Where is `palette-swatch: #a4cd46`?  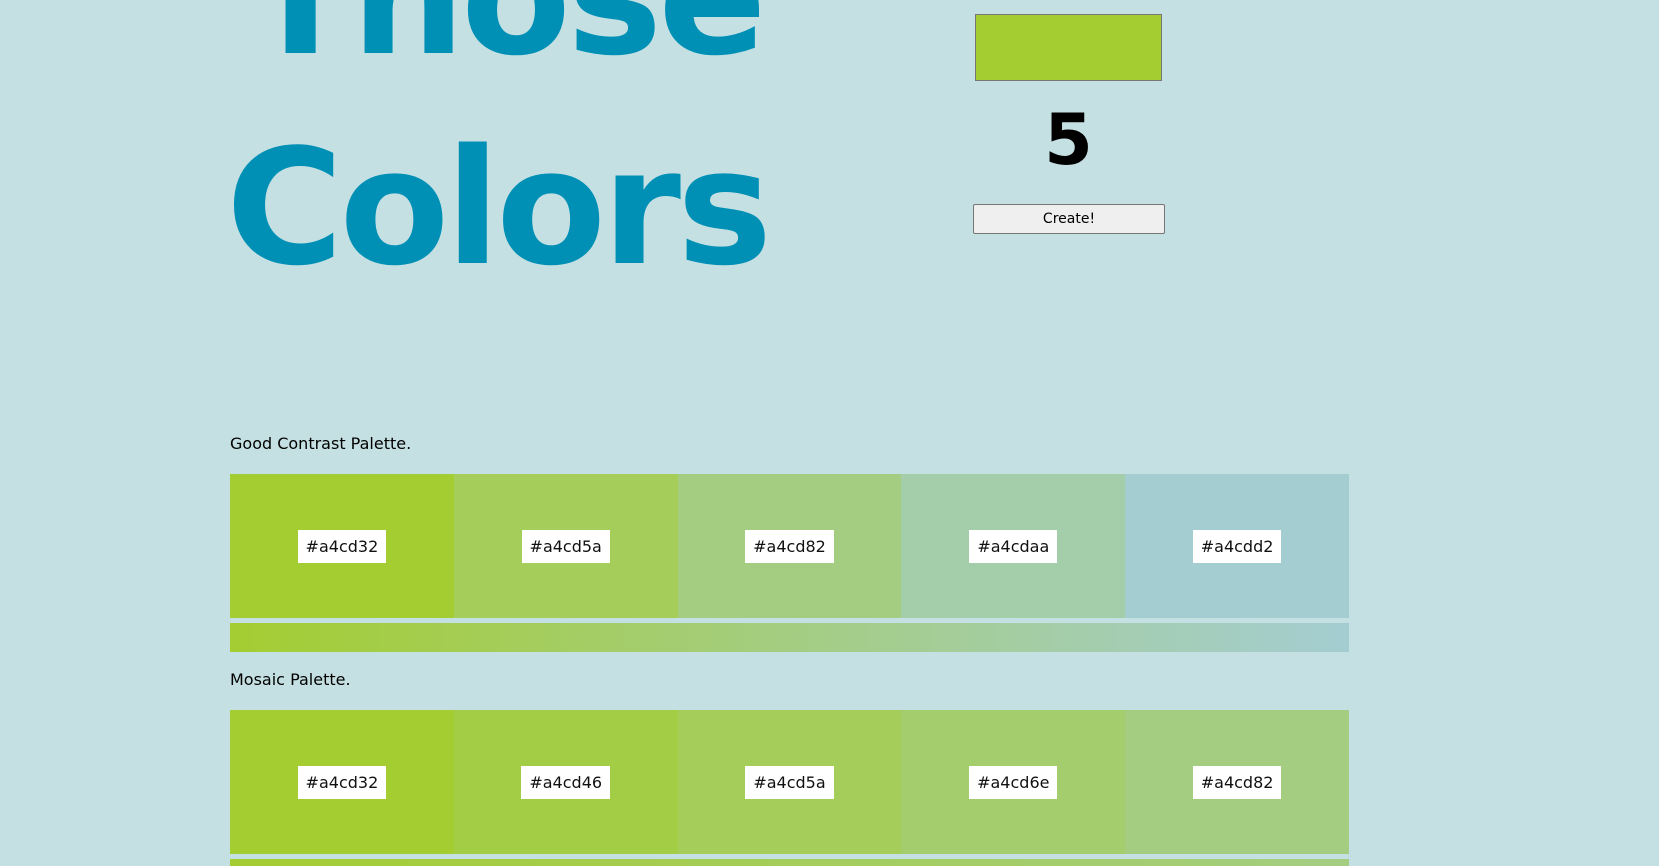
palette-swatch: #a4cd46 is located at coordinates (565, 782).